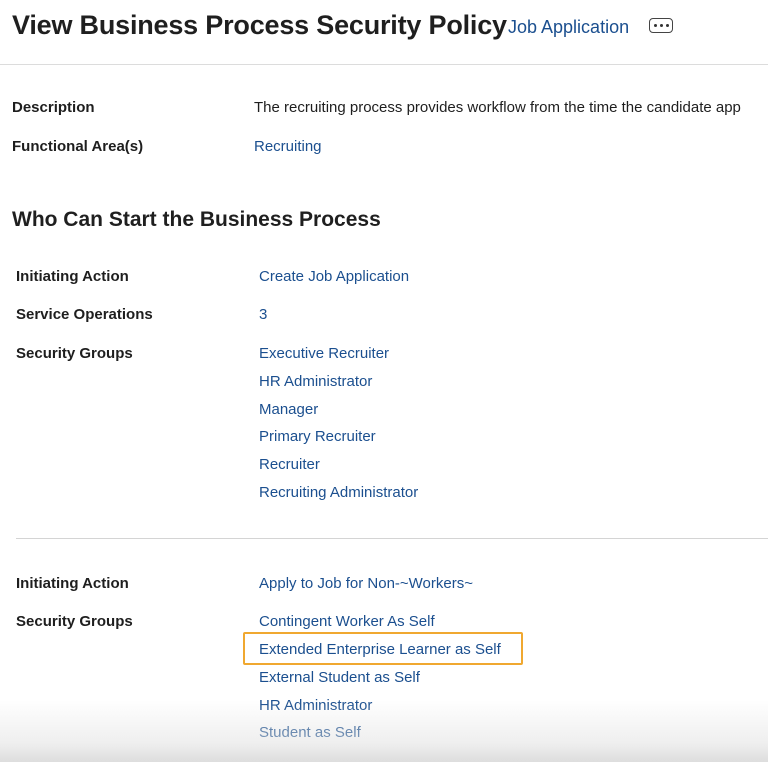 Image resolution: width=768 pixels, height=762 pixels. I want to click on more-actions-button, so click(661, 25).